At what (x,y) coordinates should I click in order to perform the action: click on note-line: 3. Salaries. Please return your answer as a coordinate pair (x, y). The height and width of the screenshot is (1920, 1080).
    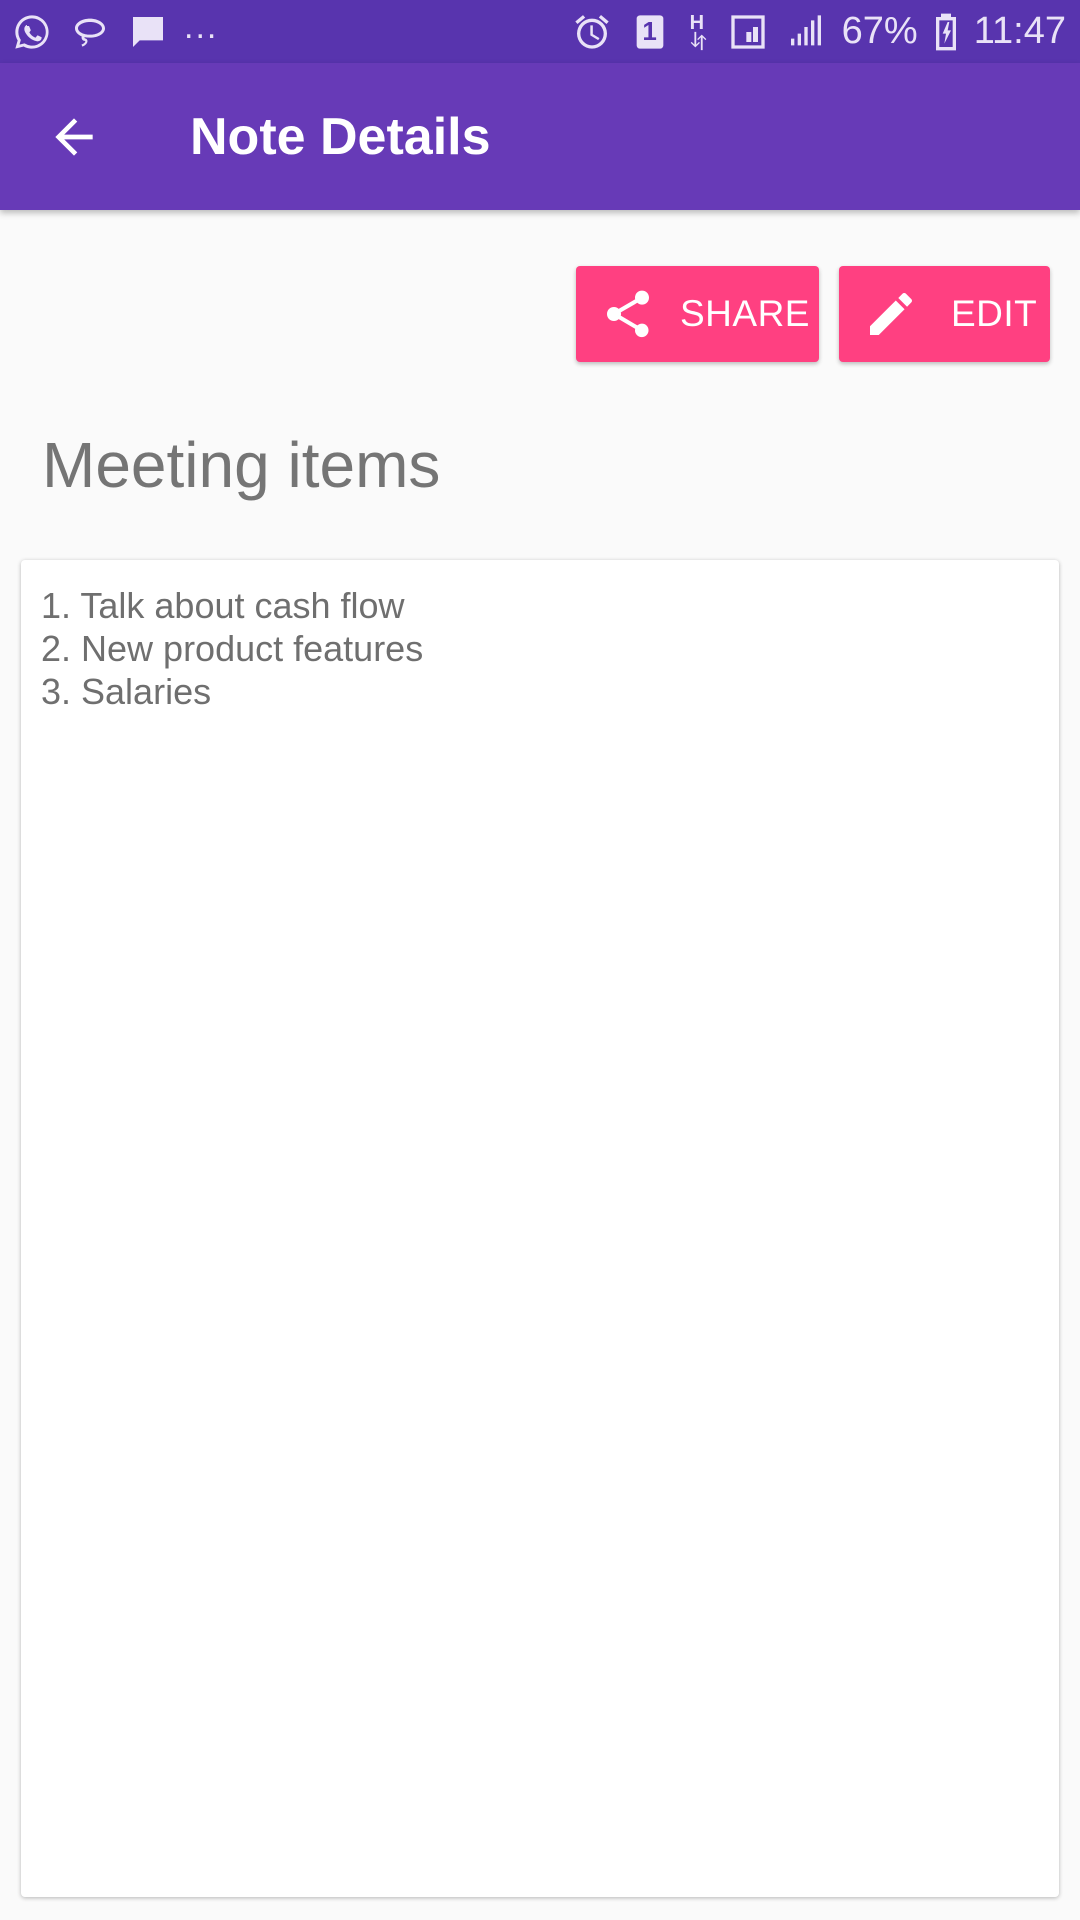
    Looking at the image, I should click on (126, 691).